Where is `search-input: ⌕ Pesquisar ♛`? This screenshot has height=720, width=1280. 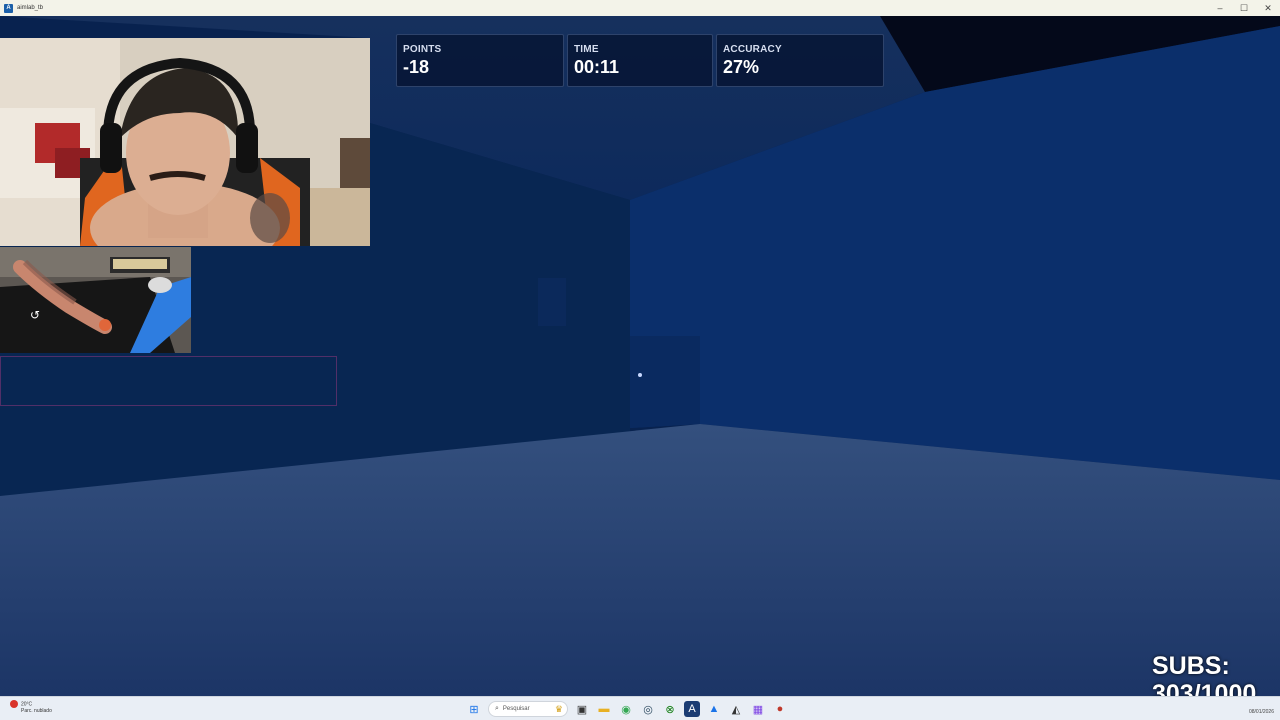 search-input: ⌕ Pesquisar ♛ is located at coordinates (528, 709).